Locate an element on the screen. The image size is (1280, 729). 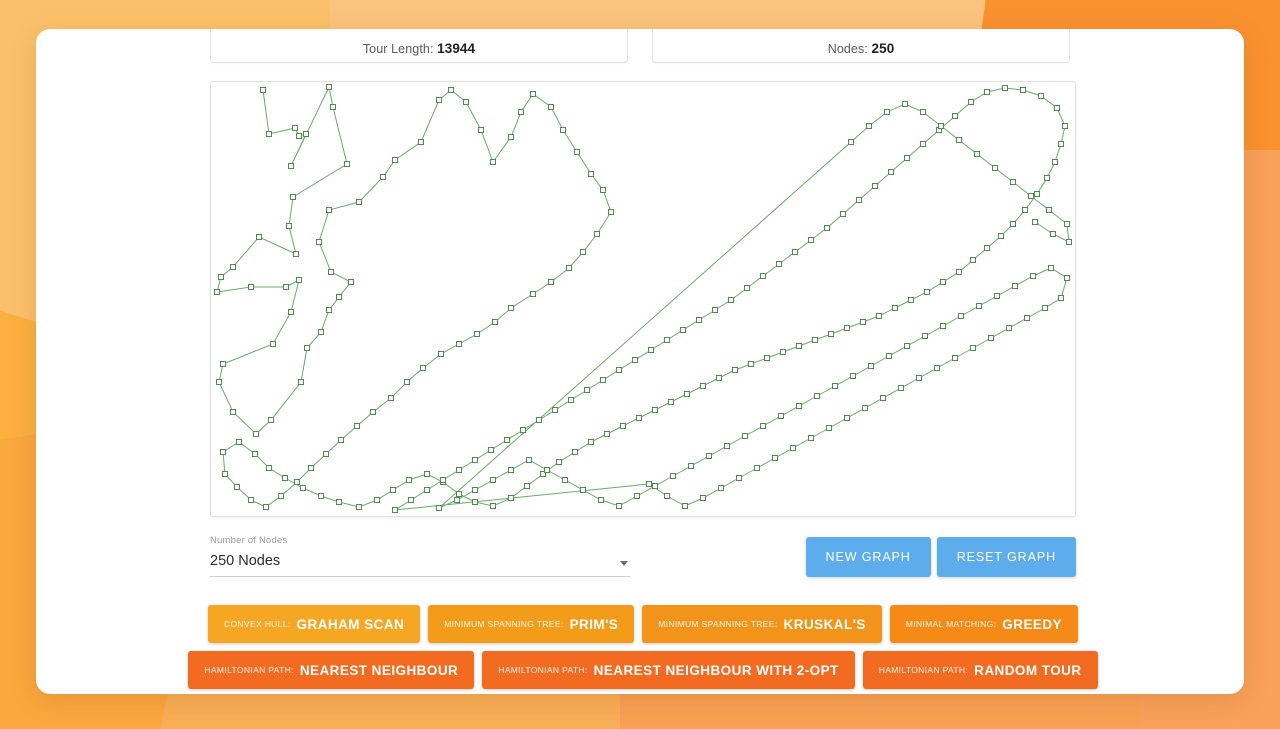
nodes-count-value: 250 is located at coordinates (883, 48).